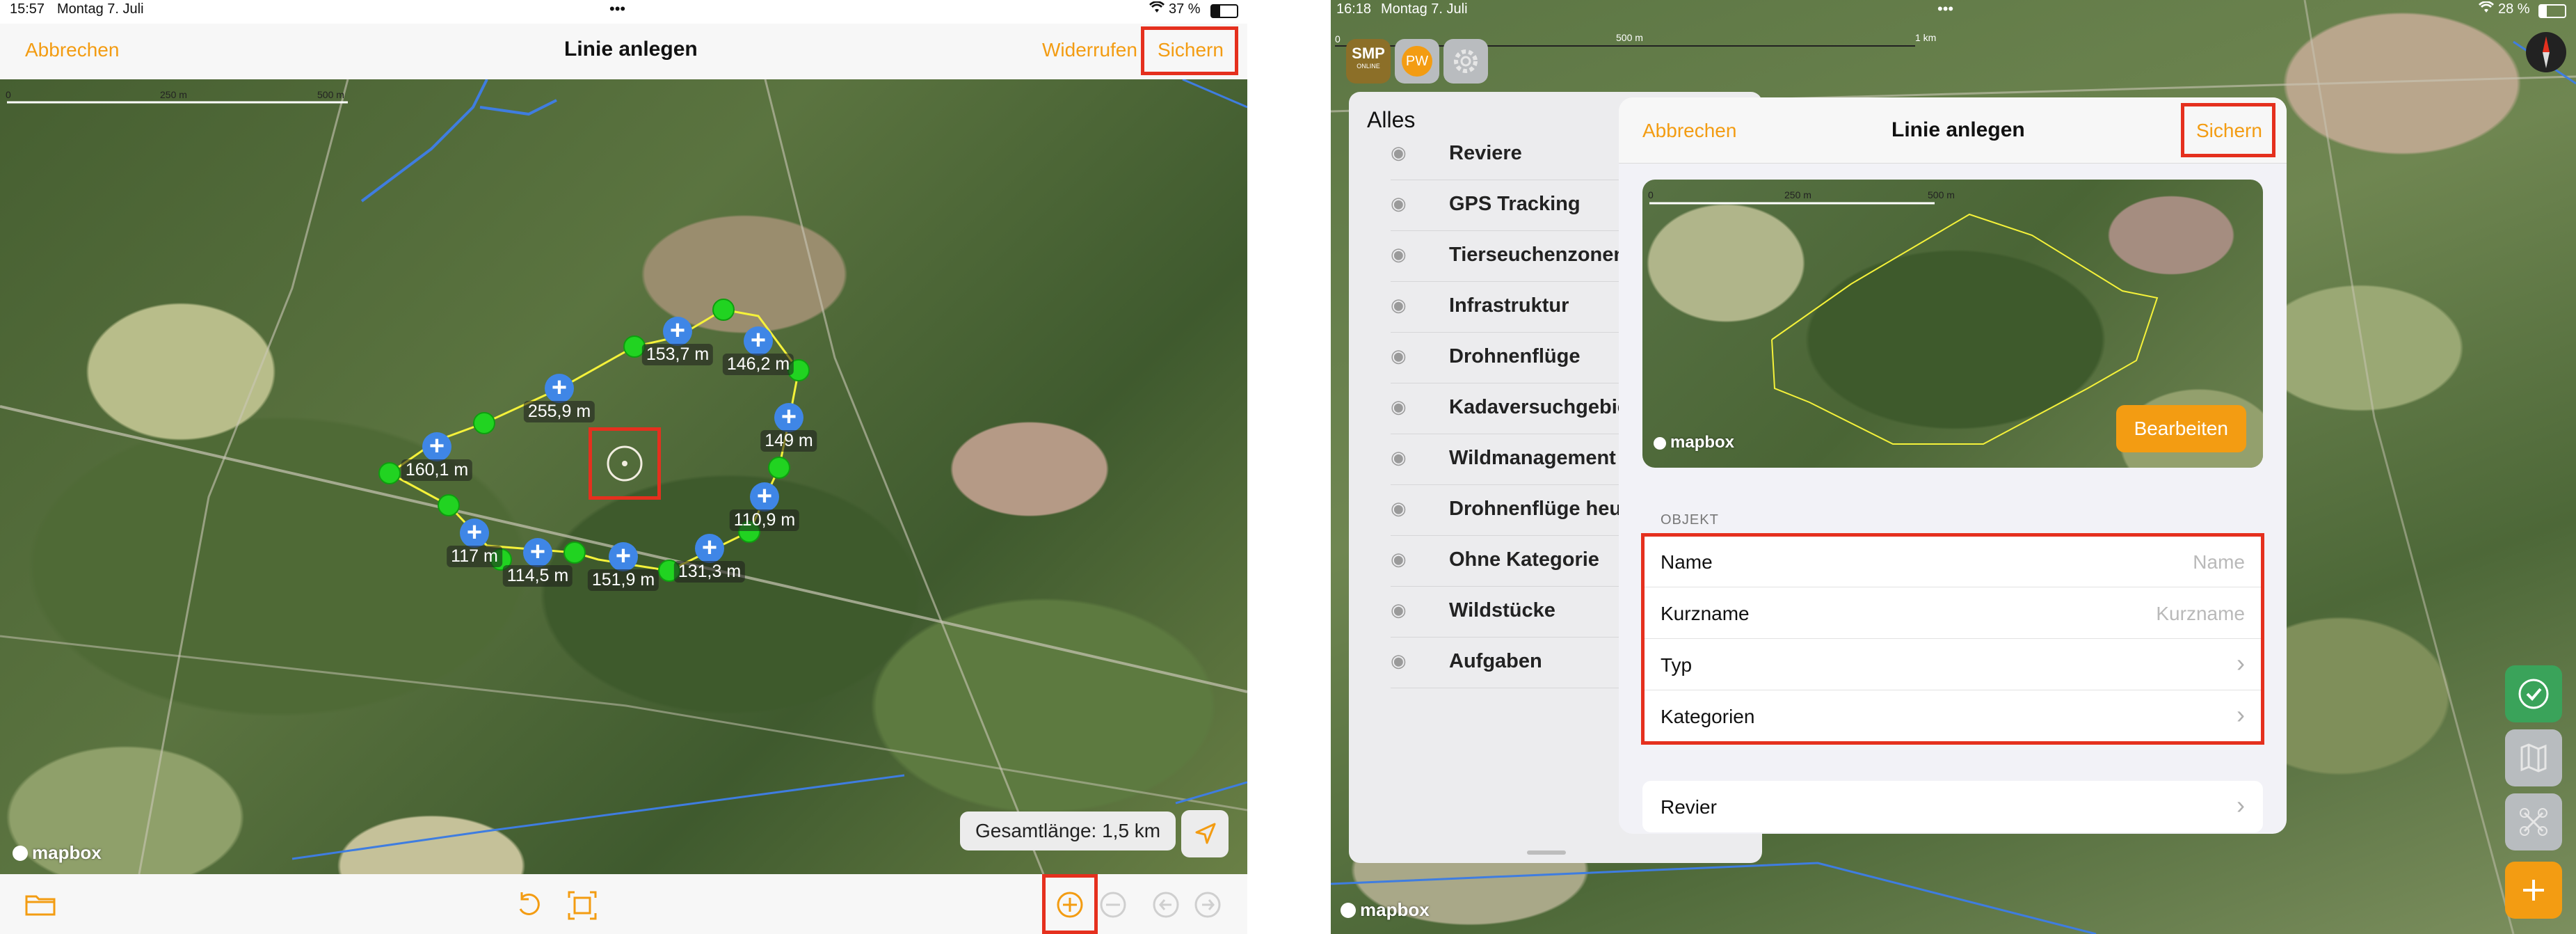  I want to click on segment-length-label: 151,9 m, so click(623, 580).